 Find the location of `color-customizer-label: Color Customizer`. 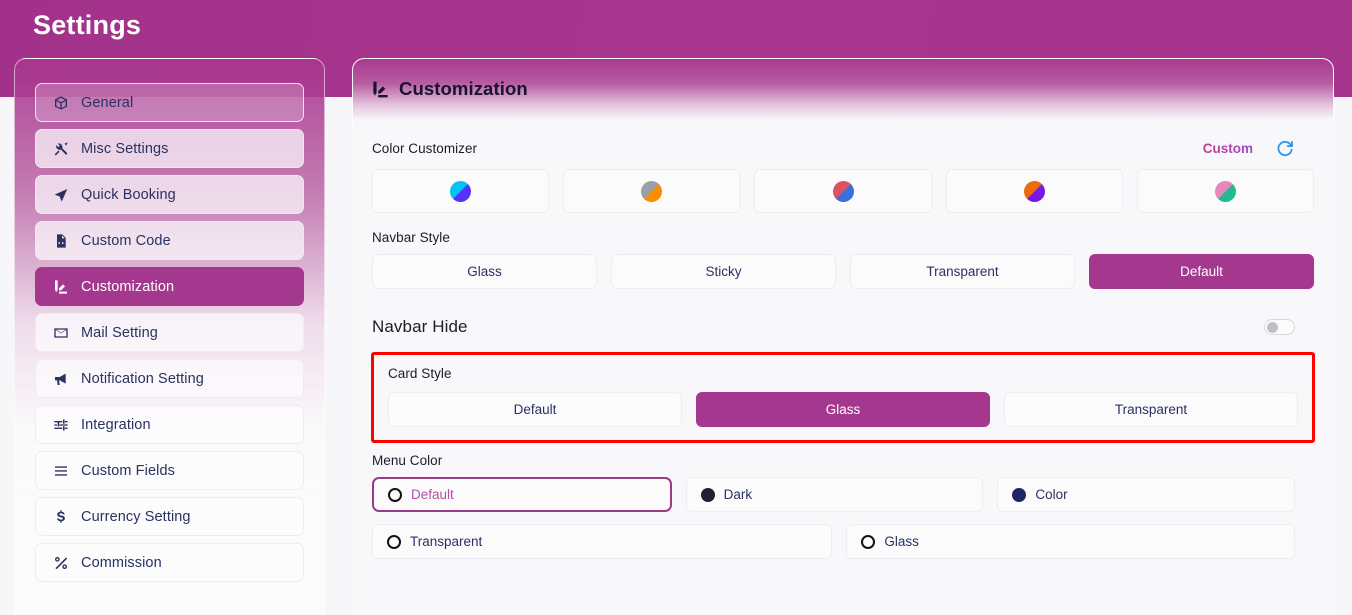

color-customizer-label: Color Customizer is located at coordinates (425, 148).